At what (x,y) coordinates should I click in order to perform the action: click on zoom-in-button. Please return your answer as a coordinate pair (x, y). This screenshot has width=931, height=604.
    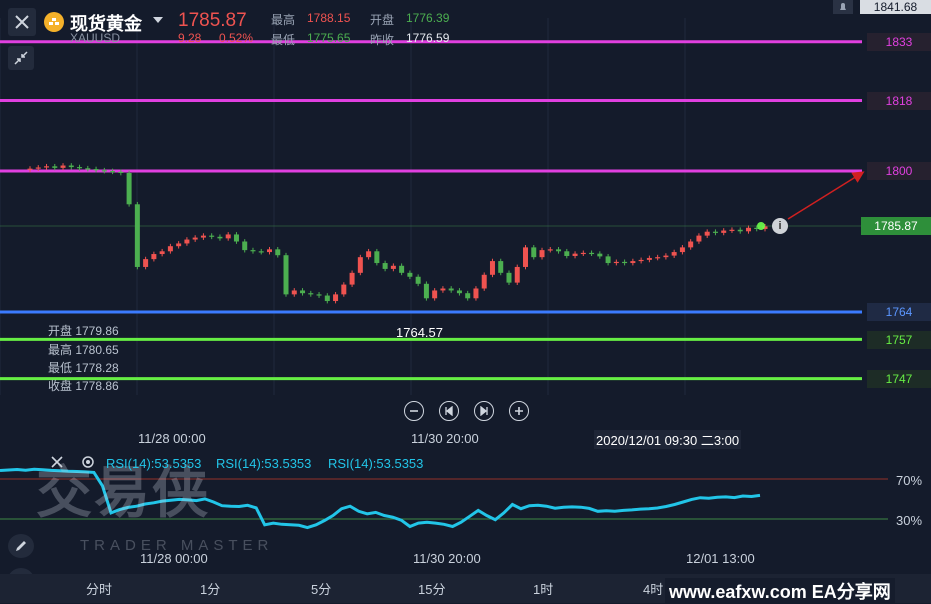
    Looking at the image, I should click on (519, 411).